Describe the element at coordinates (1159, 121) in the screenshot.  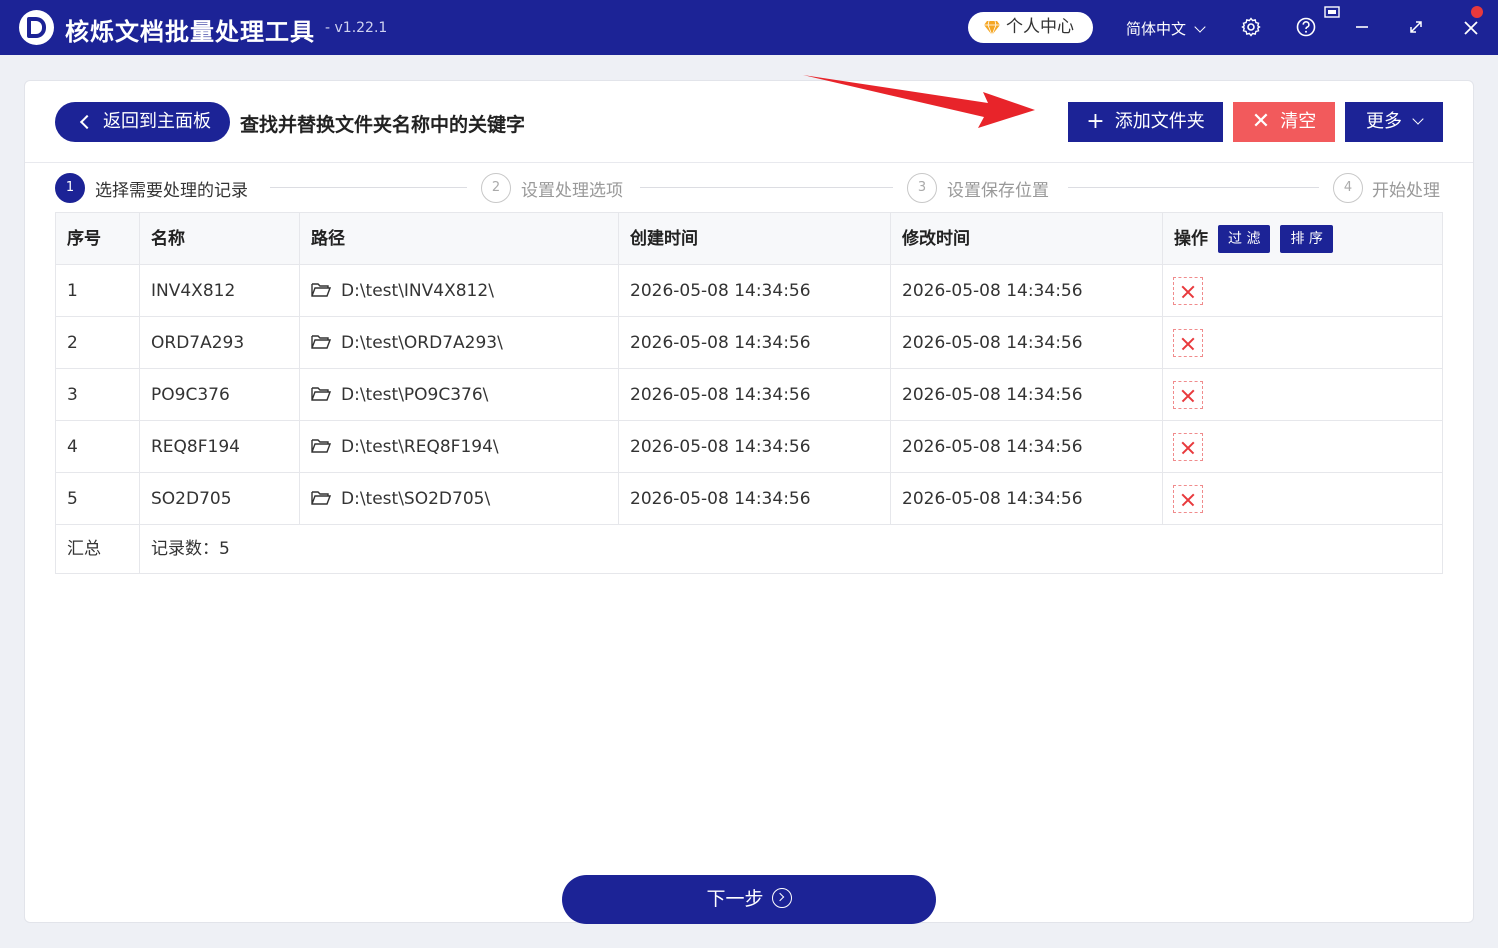
I see `add-folder-label: 添加文件夹` at that location.